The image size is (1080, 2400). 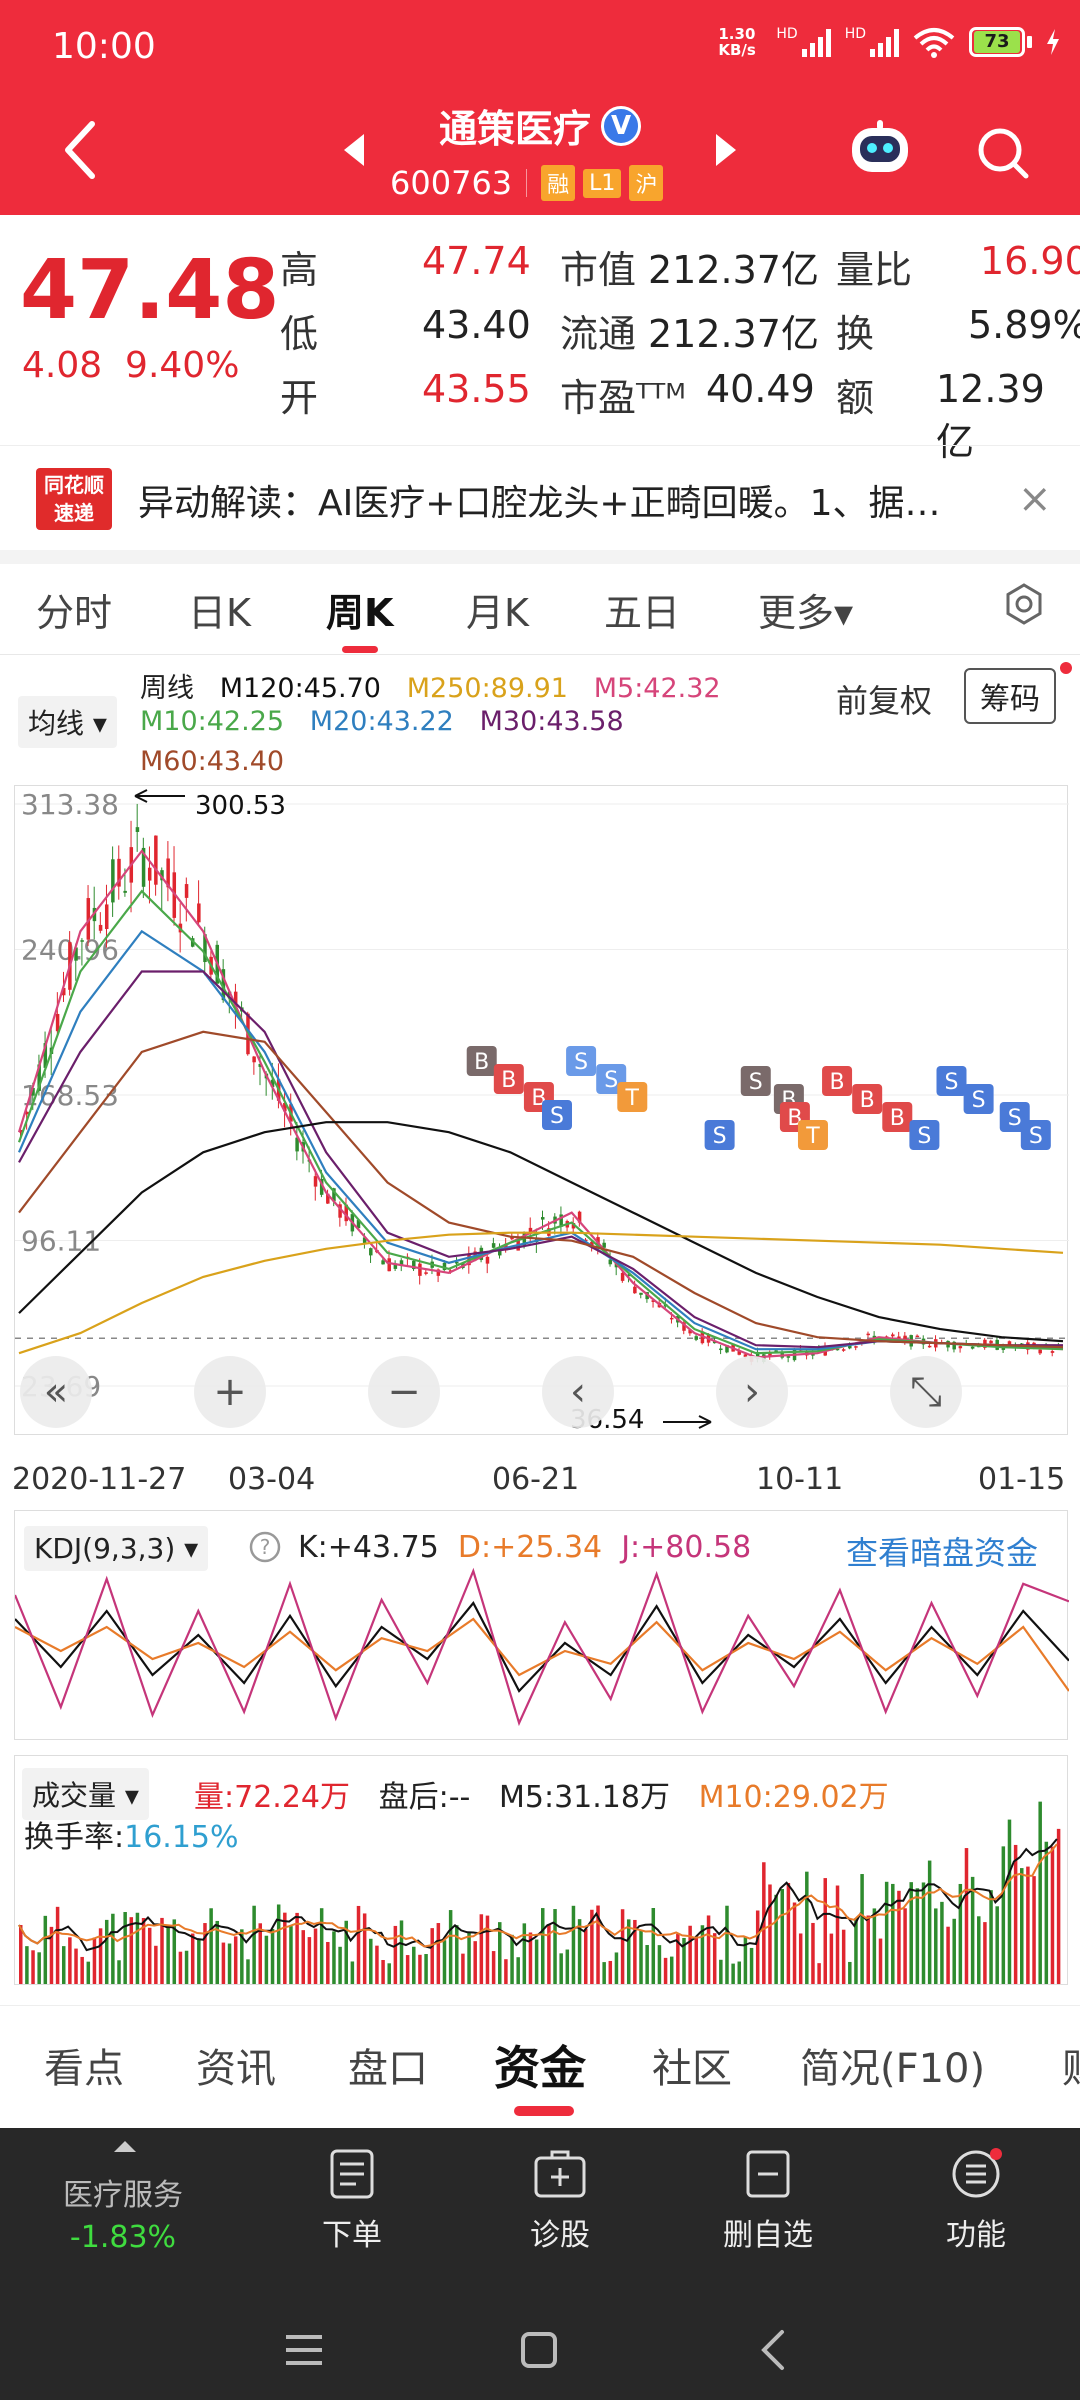 What do you see at coordinates (359, 609) in the screenshot?
I see `tab-weekly-k: 周K` at bounding box center [359, 609].